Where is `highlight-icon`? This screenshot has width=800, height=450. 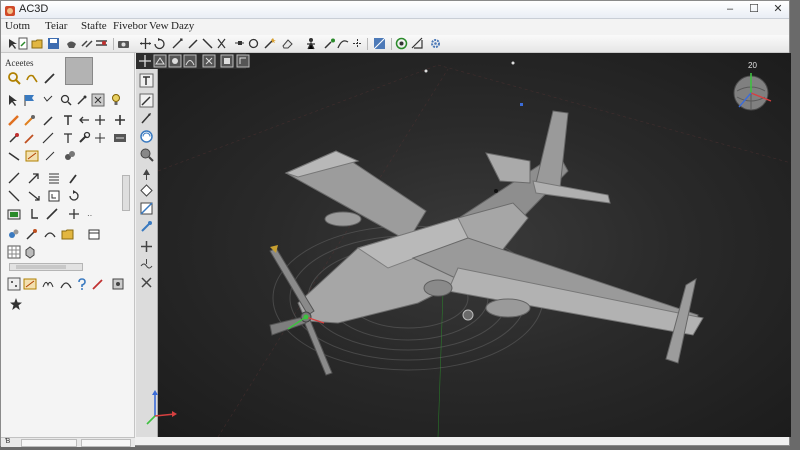 highlight-icon is located at coordinates (30, 284).